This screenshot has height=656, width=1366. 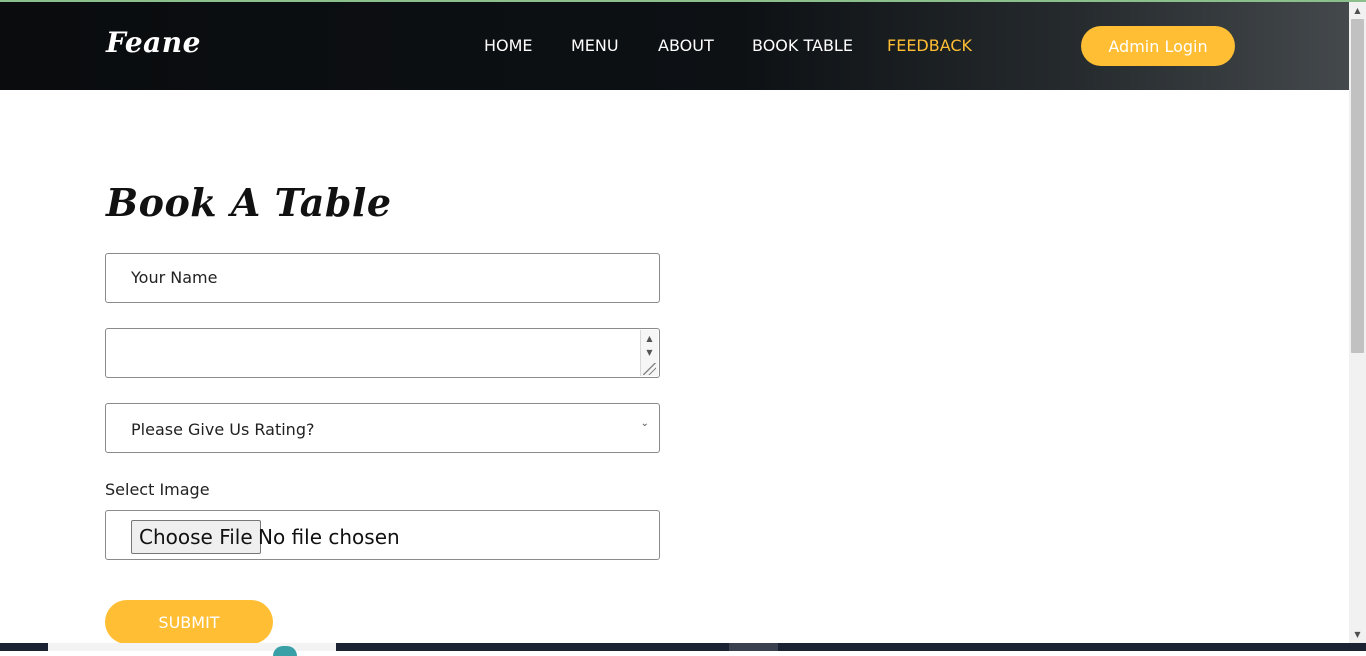 What do you see at coordinates (382, 353) in the screenshot?
I see `message-textarea: ▲ ▼` at bounding box center [382, 353].